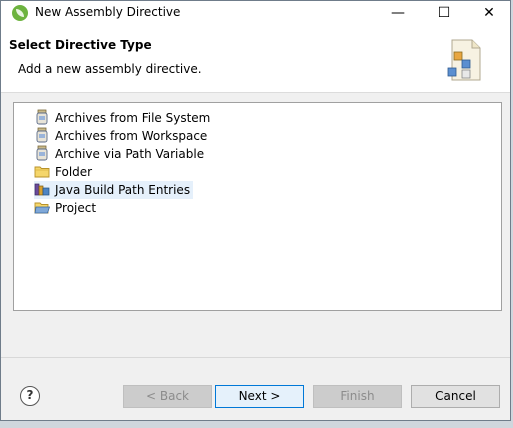  I want to click on tree-item-archive-via-path-variable: Archive via Path Variable, so click(120, 154).